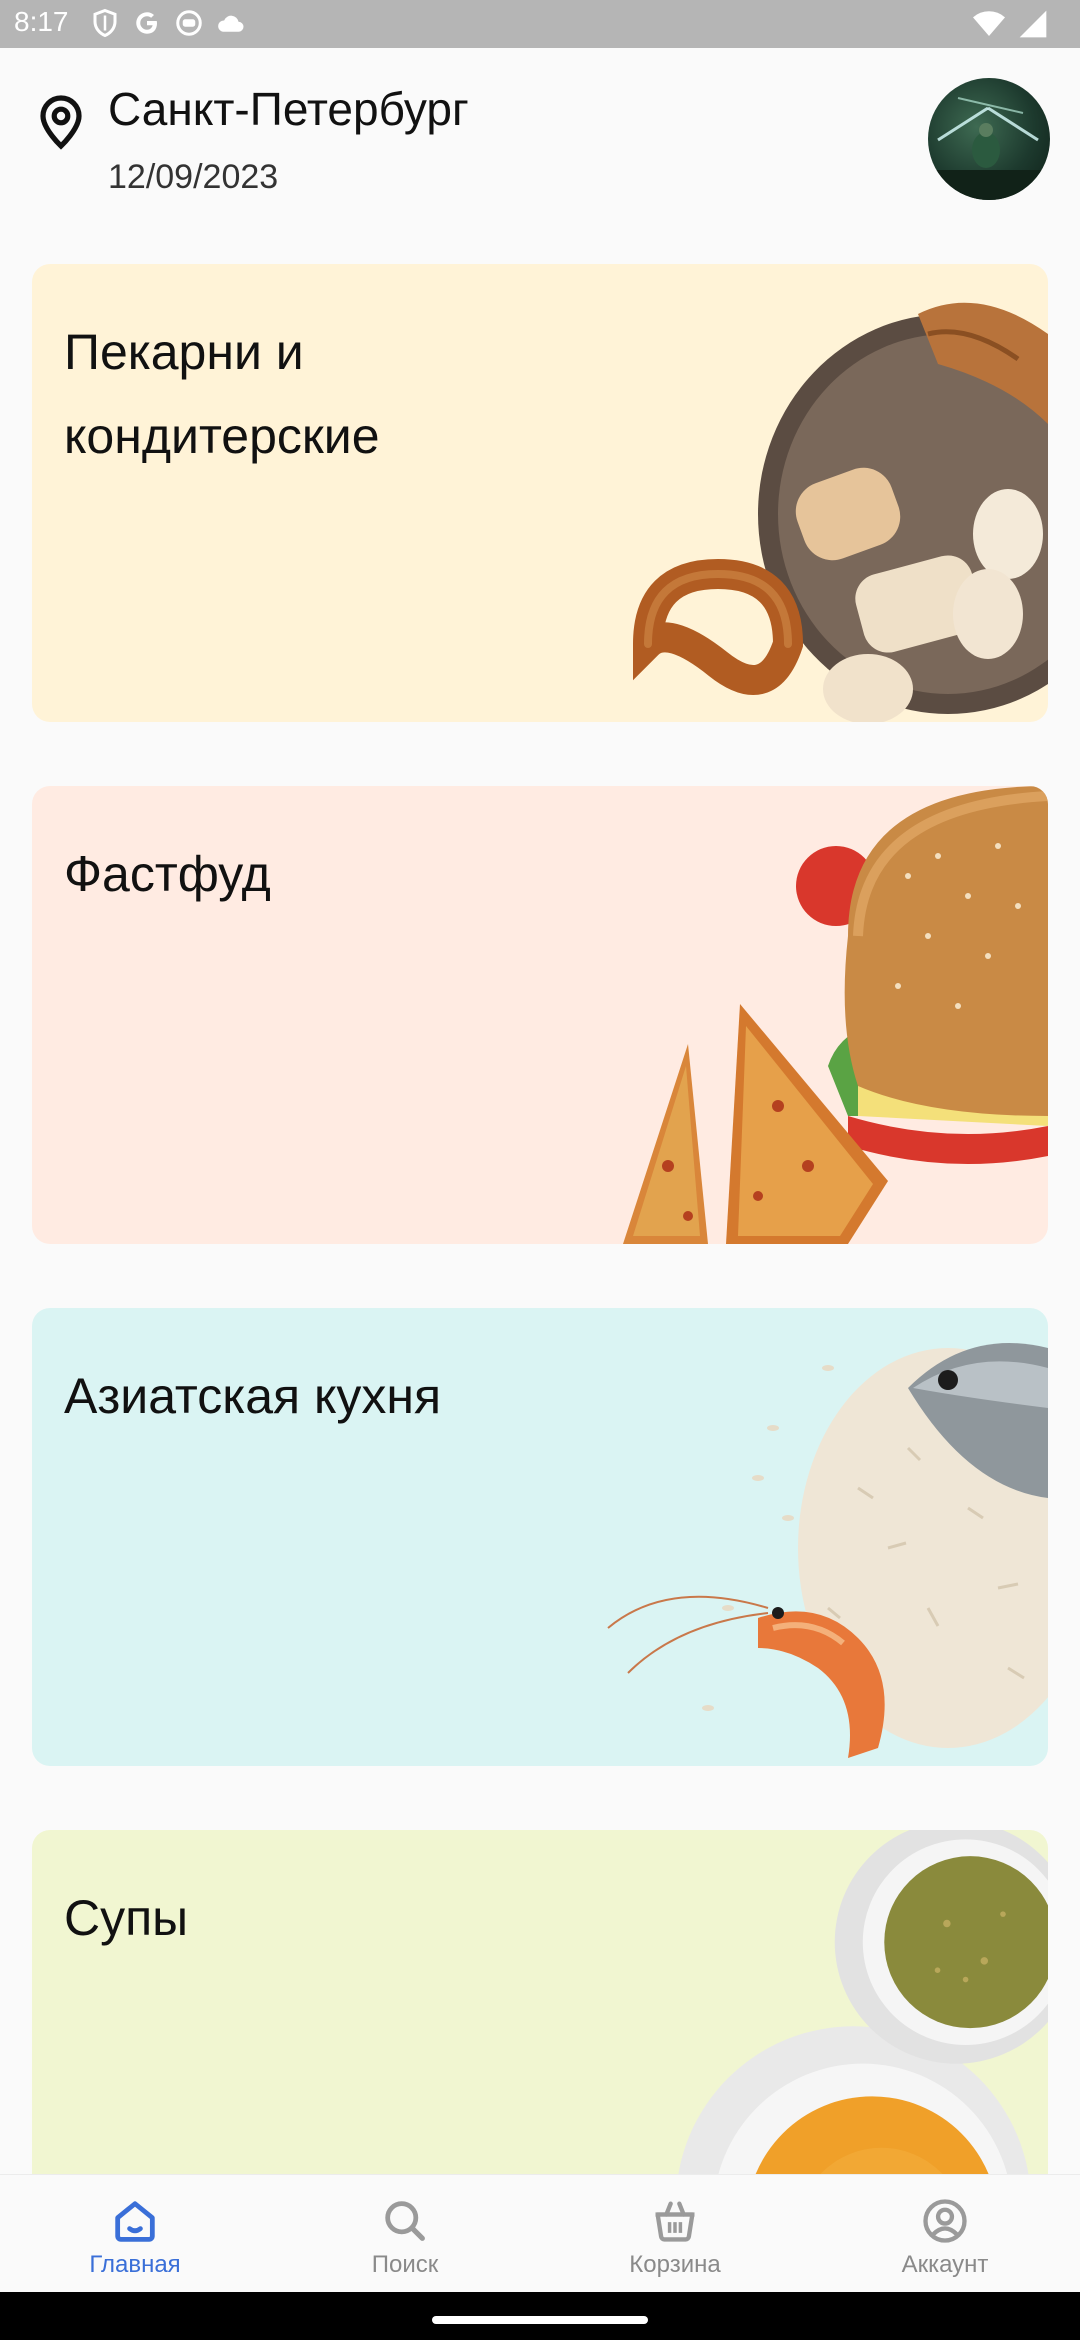  What do you see at coordinates (675, 2221) in the screenshot?
I see `basket-icon` at bounding box center [675, 2221].